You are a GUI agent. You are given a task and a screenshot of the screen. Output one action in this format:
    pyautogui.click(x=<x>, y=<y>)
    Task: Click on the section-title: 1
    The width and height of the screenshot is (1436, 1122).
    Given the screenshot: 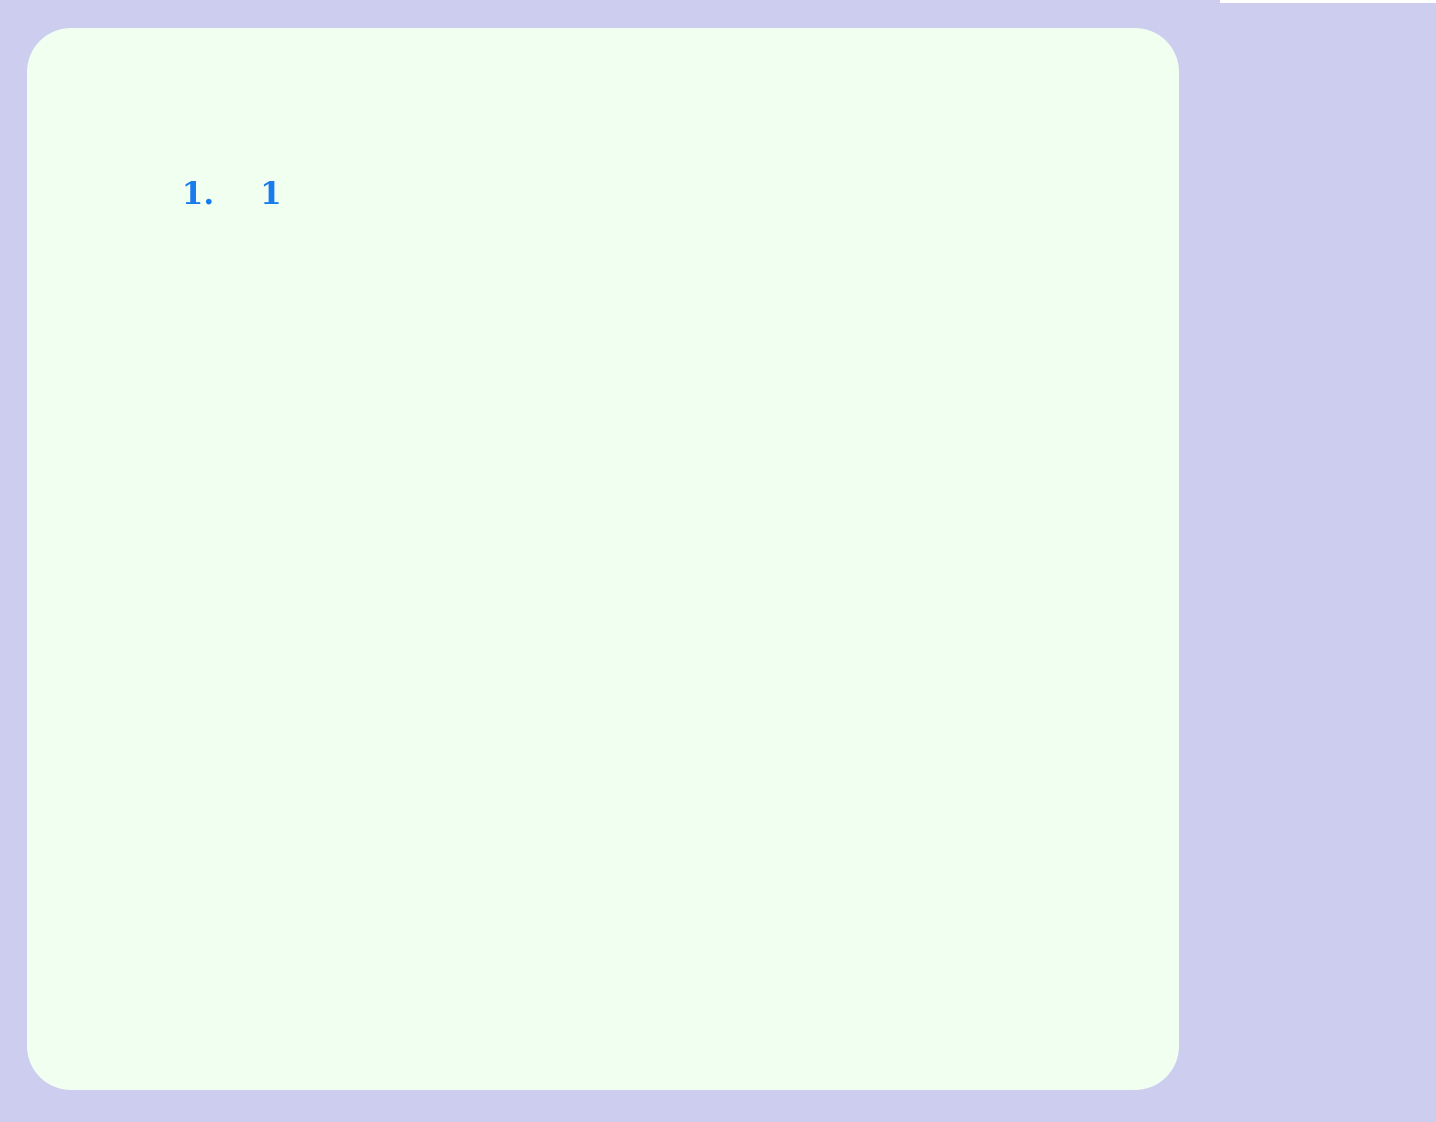 What is the action you would take?
    pyautogui.click(x=271, y=194)
    